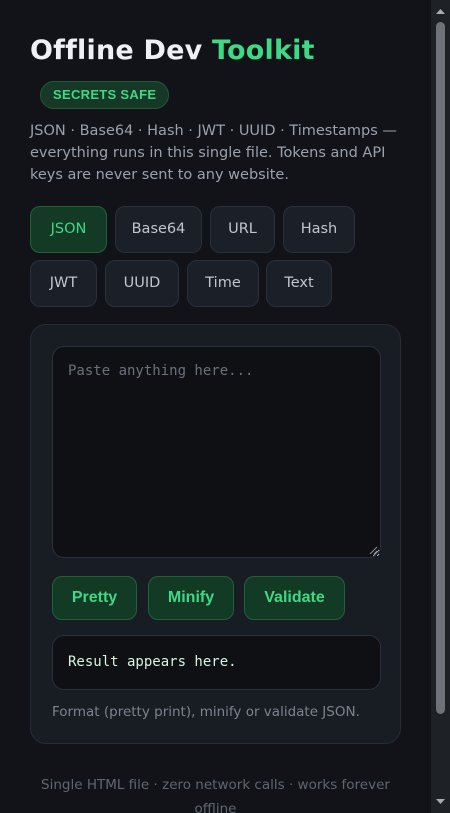 The width and height of the screenshot is (450, 813). I want to click on scroll-thumb, so click(440, 368).